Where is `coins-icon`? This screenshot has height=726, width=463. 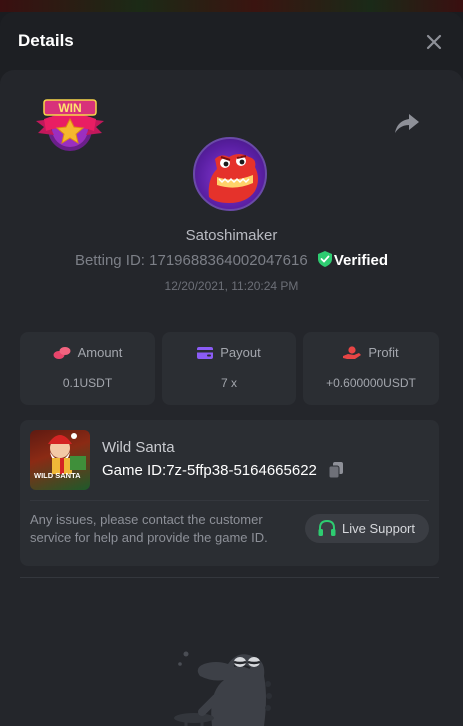
coins-icon is located at coordinates (62, 353).